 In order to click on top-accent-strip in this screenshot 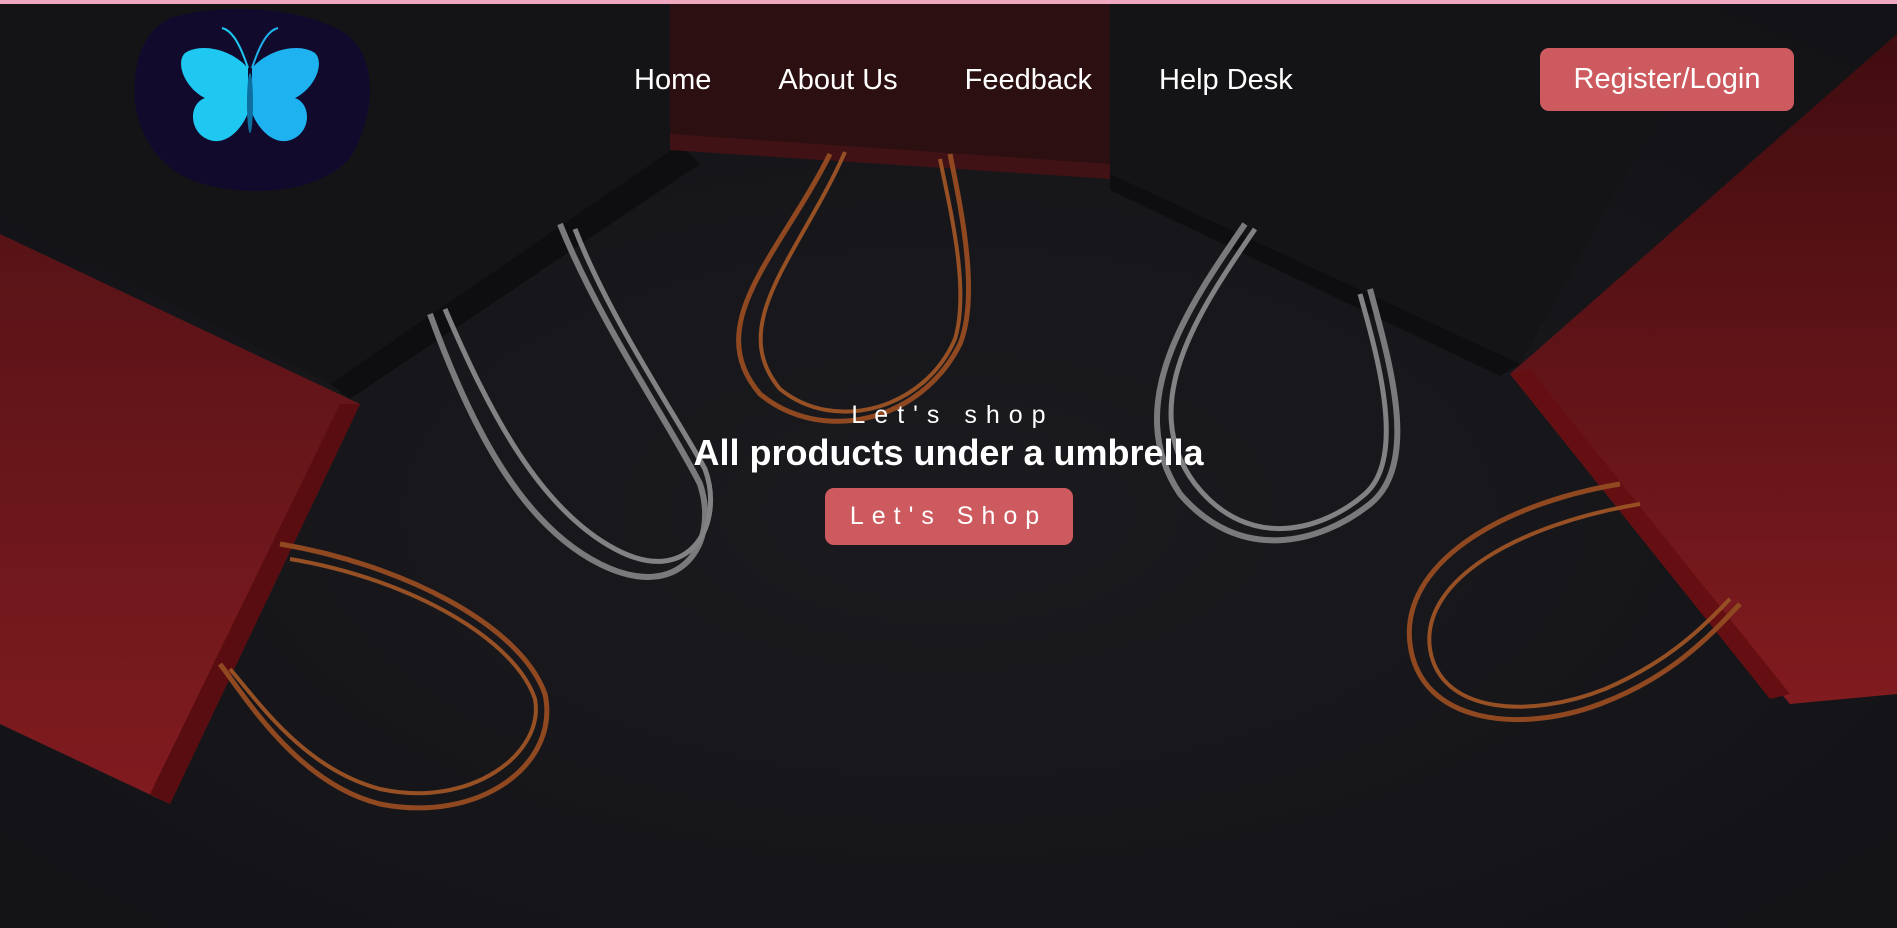, I will do `click(948, 2)`.